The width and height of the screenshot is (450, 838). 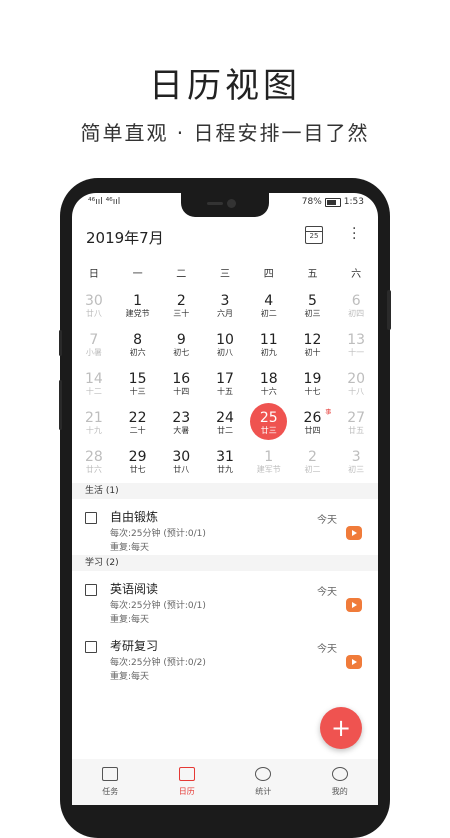 I want to click on day-cell: 16 十四, so click(x=181, y=386).